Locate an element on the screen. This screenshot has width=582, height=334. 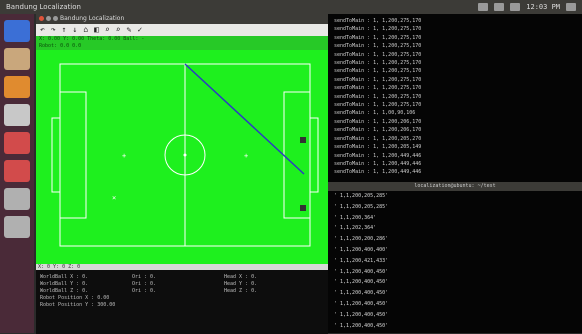
mail-icon is located at coordinates (483, 7).